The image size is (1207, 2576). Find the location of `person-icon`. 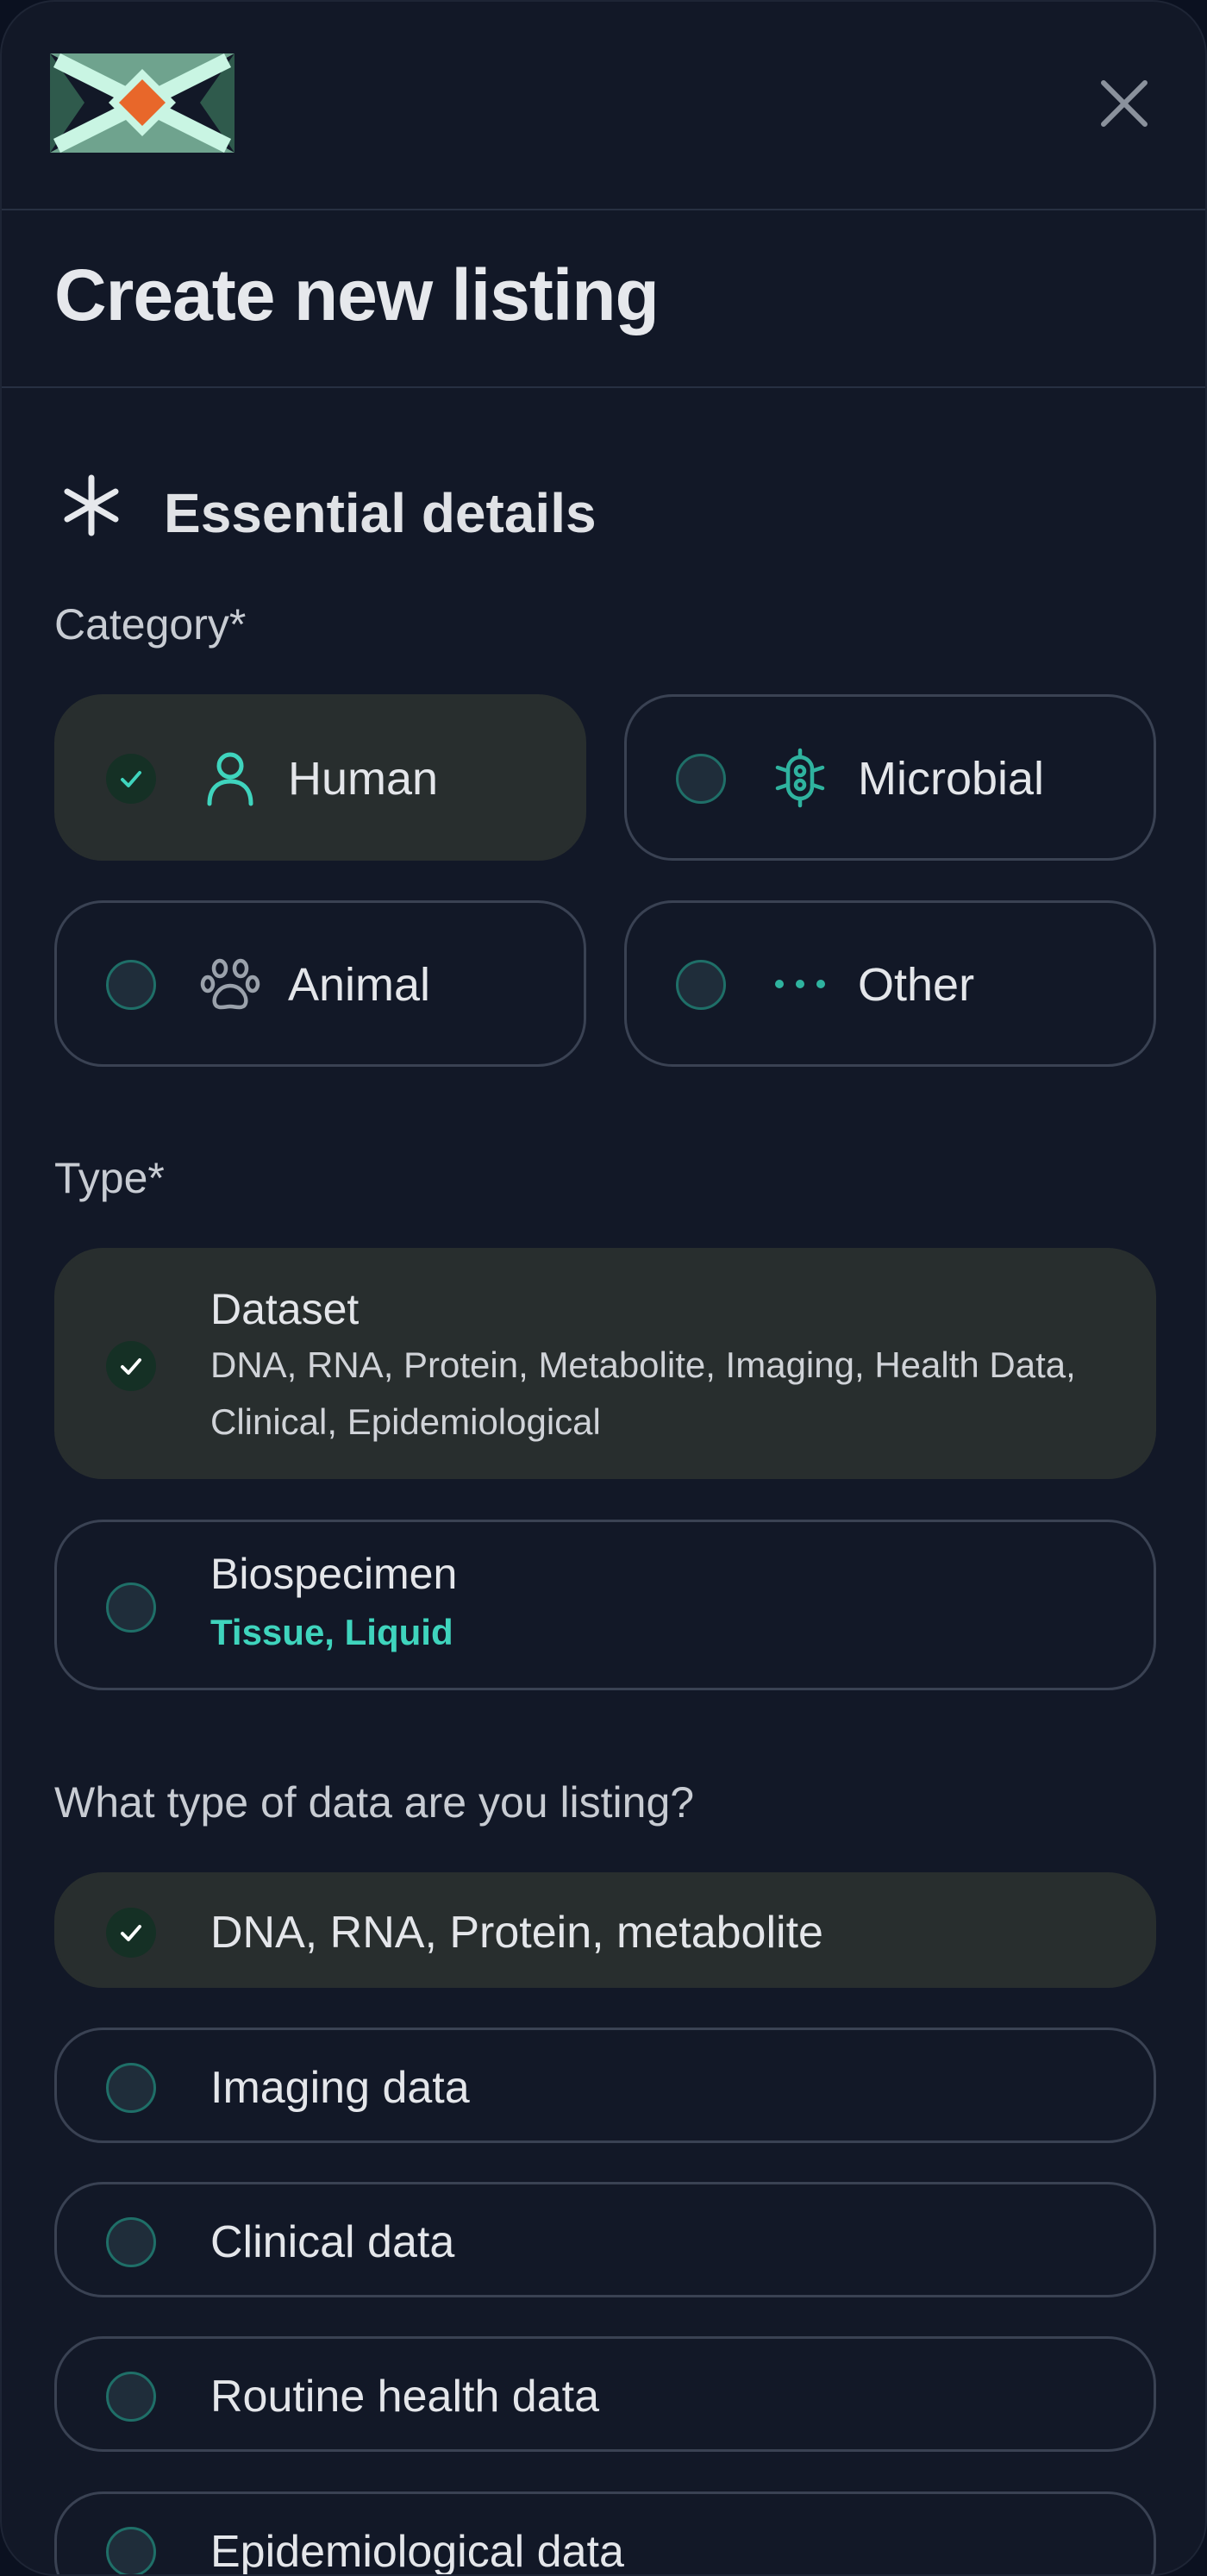

person-icon is located at coordinates (230, 778).